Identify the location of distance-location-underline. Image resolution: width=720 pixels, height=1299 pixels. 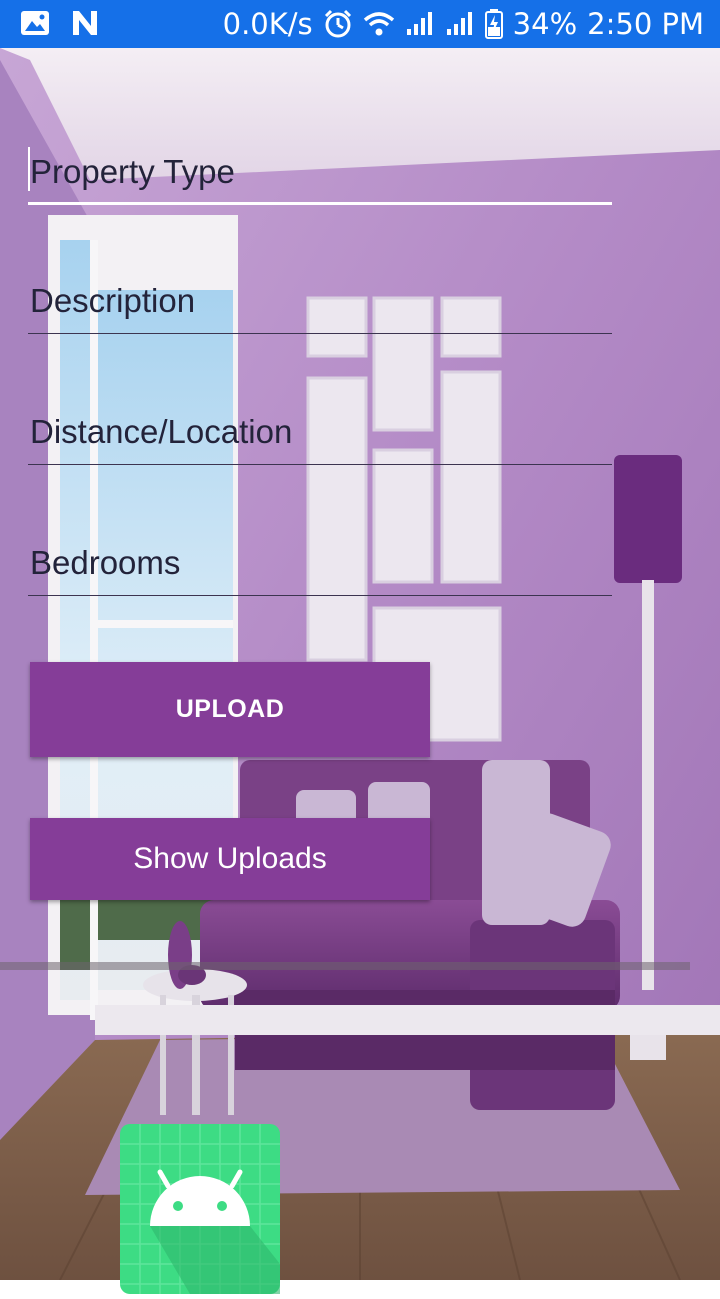
(320, 464).